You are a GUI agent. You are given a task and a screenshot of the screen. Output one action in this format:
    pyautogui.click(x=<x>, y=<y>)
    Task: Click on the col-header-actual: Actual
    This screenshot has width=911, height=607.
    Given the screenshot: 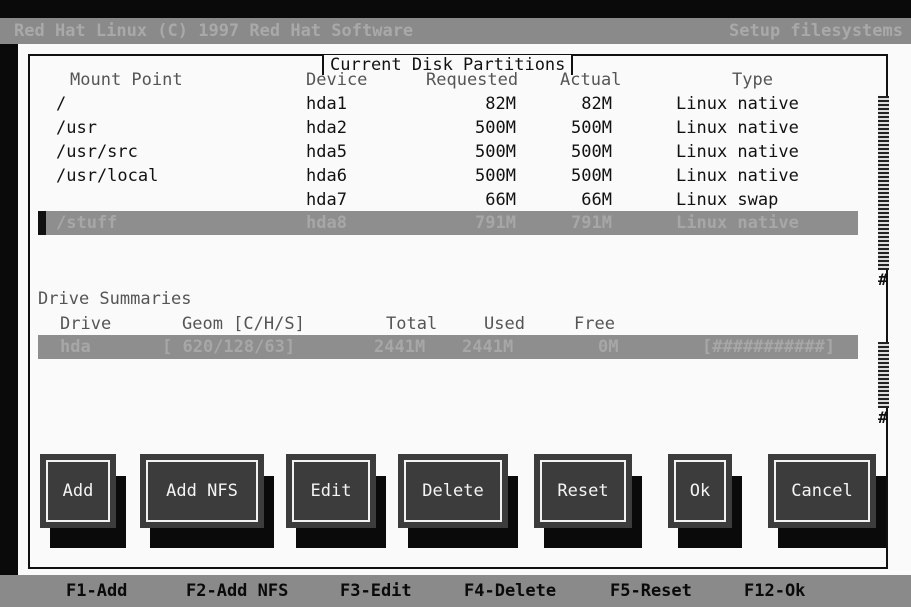 What is the action you would take?
    pyautogui.click(x=591, y=80)
    